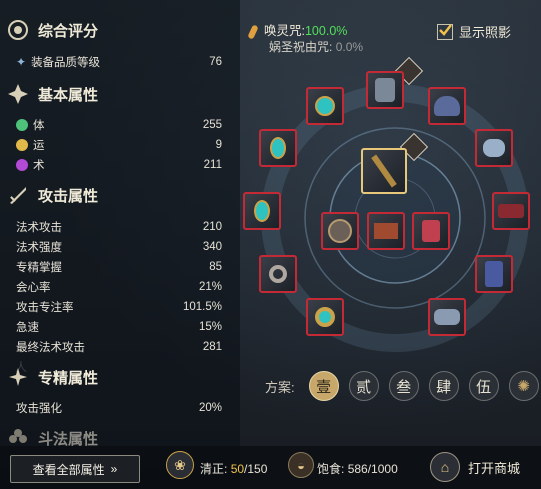 Image resolution: width=541 pixels, height=489 pixels. I want to click on attack-row: 攻击专注率 101.5%, so click(119, 307).